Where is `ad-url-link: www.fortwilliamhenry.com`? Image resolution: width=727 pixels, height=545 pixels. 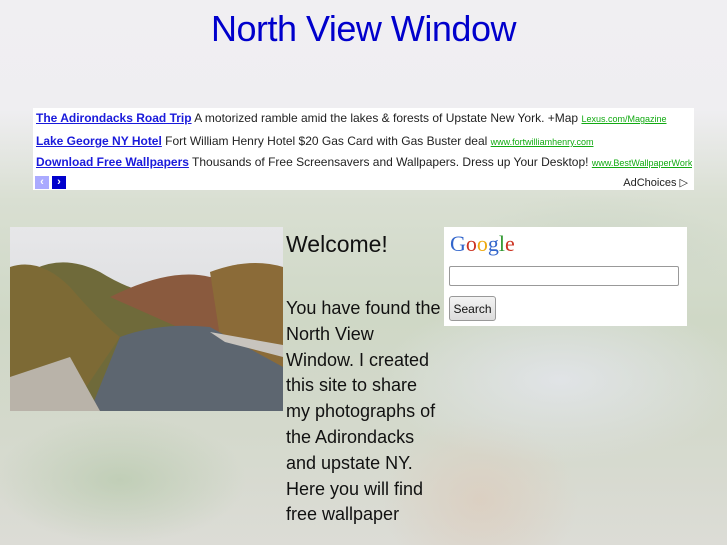 ad-url-link: www.fortwilliamhenry.com is located at coordinates (542, 142).